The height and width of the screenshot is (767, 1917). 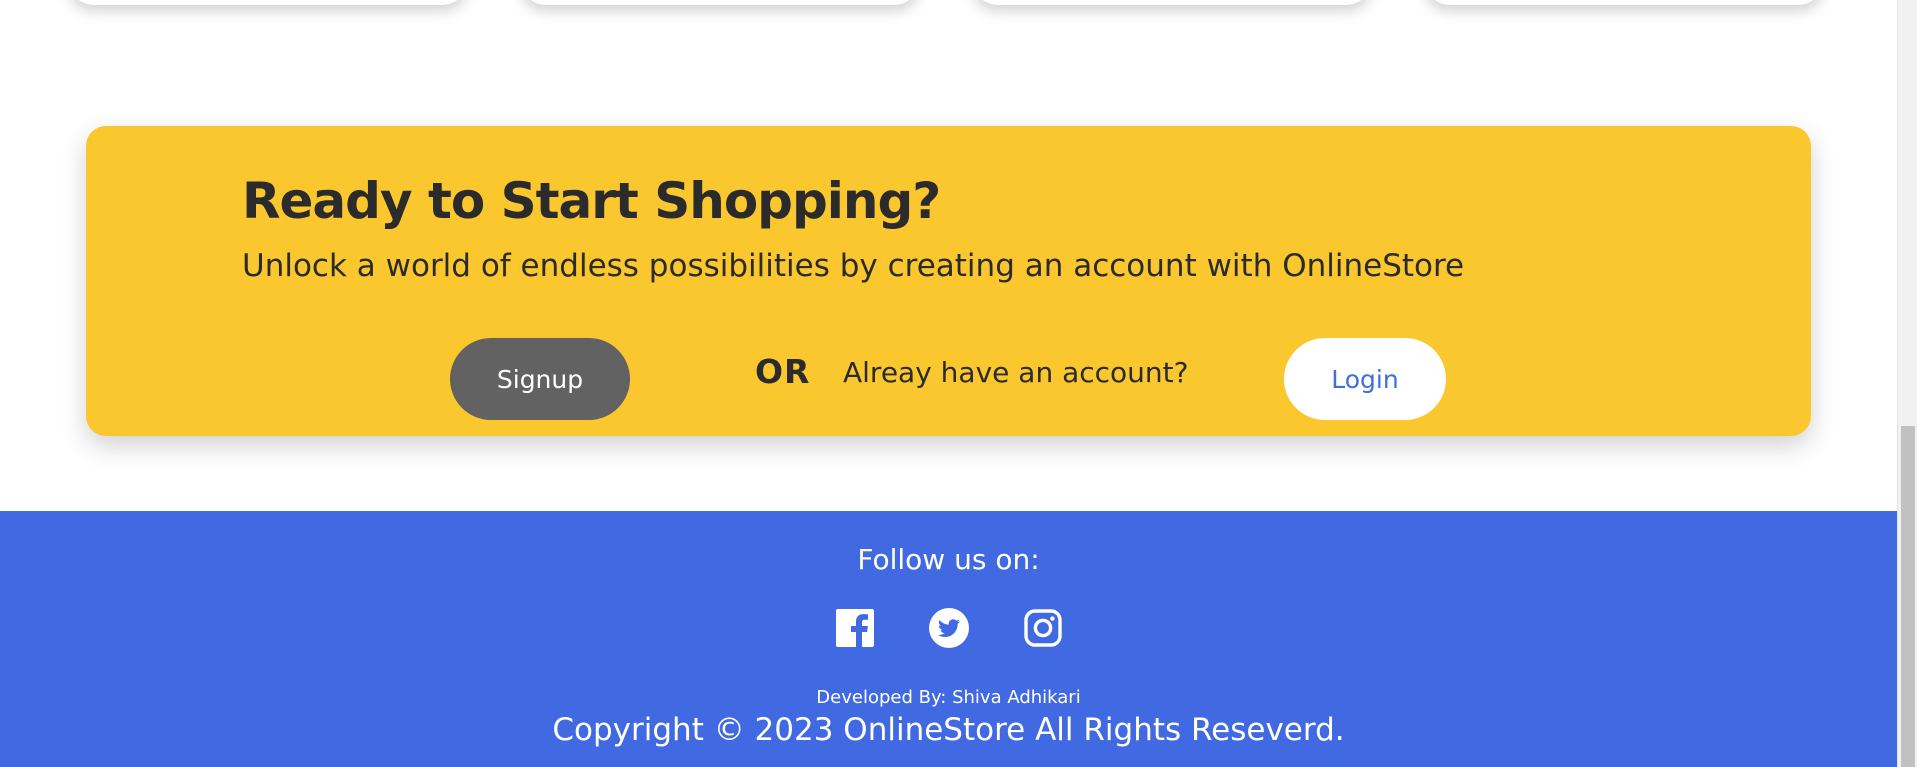 I want to click on or-separator: OR, so click(x=783, y=371).